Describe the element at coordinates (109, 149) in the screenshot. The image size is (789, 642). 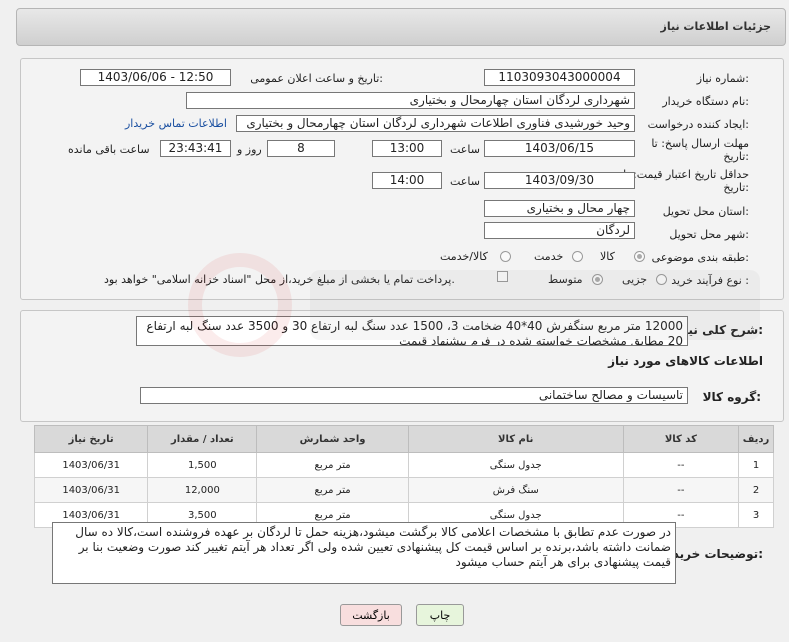
I see `remaining-time-label: ساعت باقی مانده` at that location.